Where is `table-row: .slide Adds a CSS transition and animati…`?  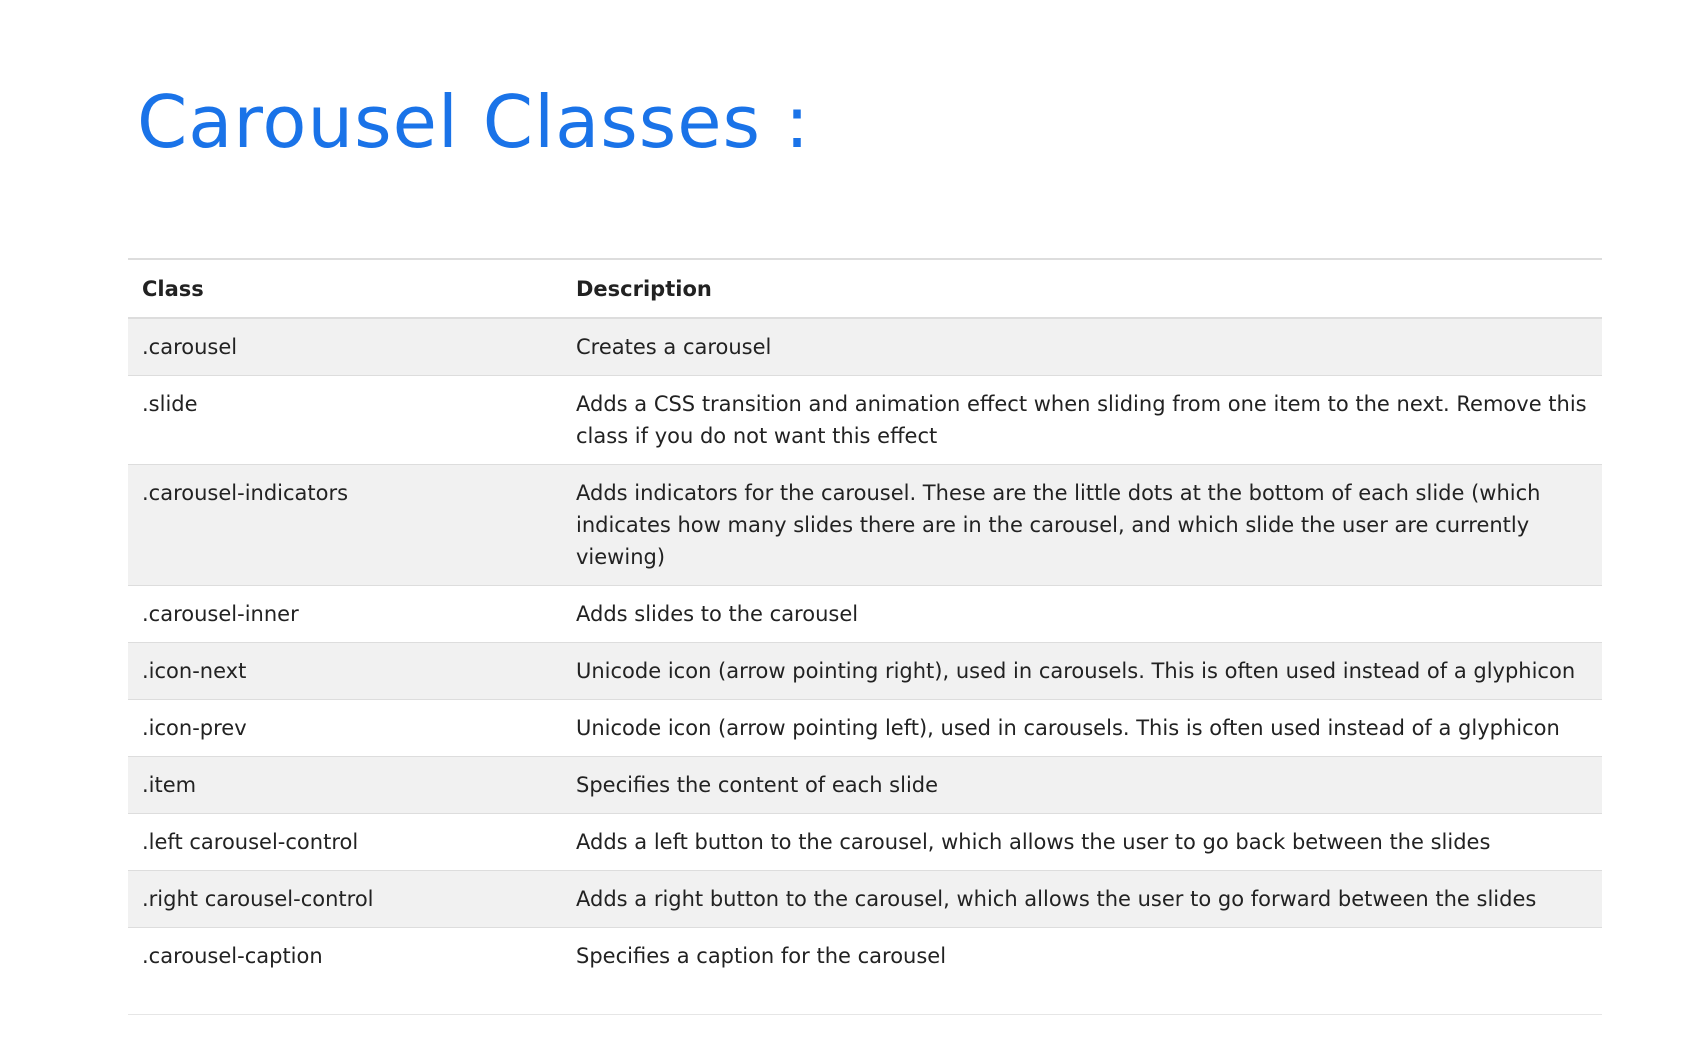
table-row: .slide Adds a CSS transition and animati… is located at coordinates (865, 420).